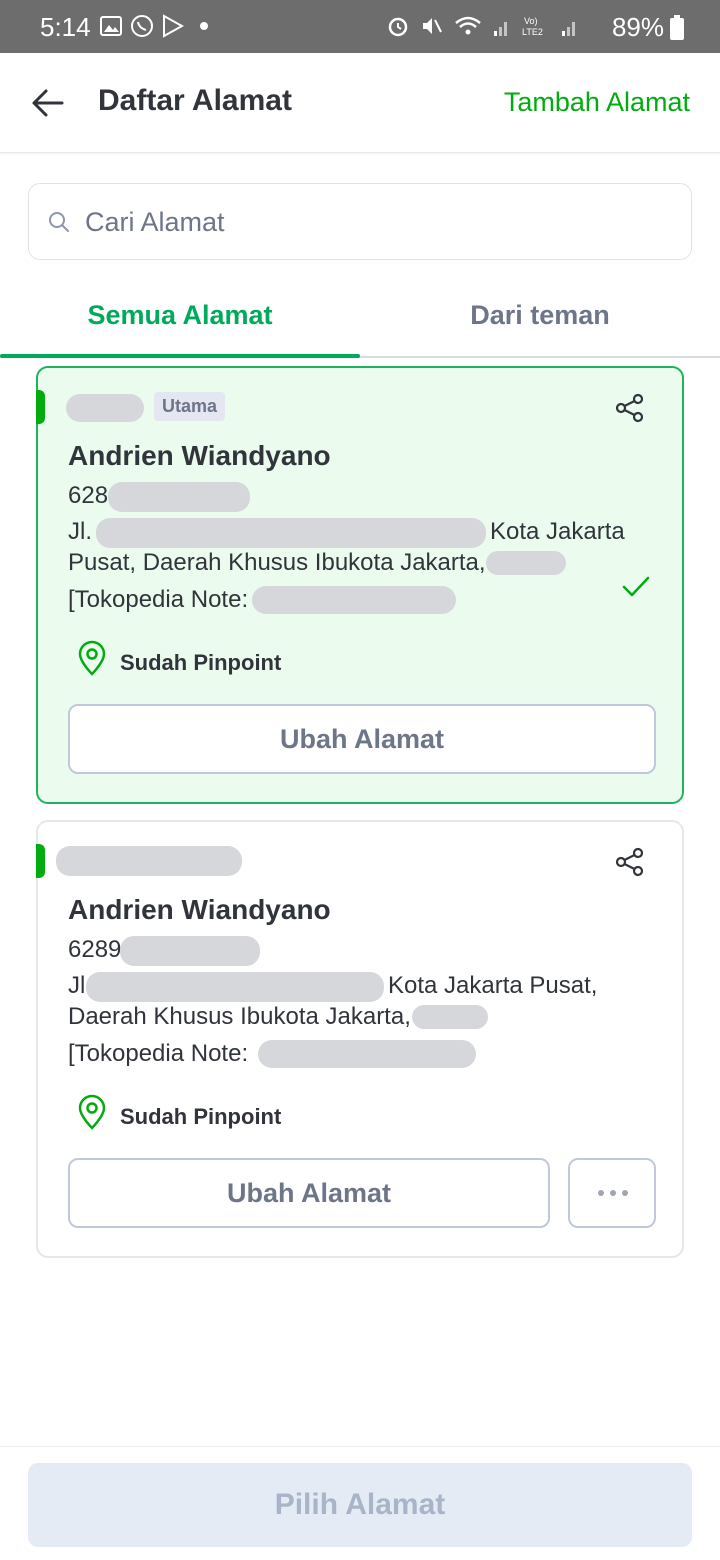  I want to click on search-input: Cari Alamat, so click(360, 221).